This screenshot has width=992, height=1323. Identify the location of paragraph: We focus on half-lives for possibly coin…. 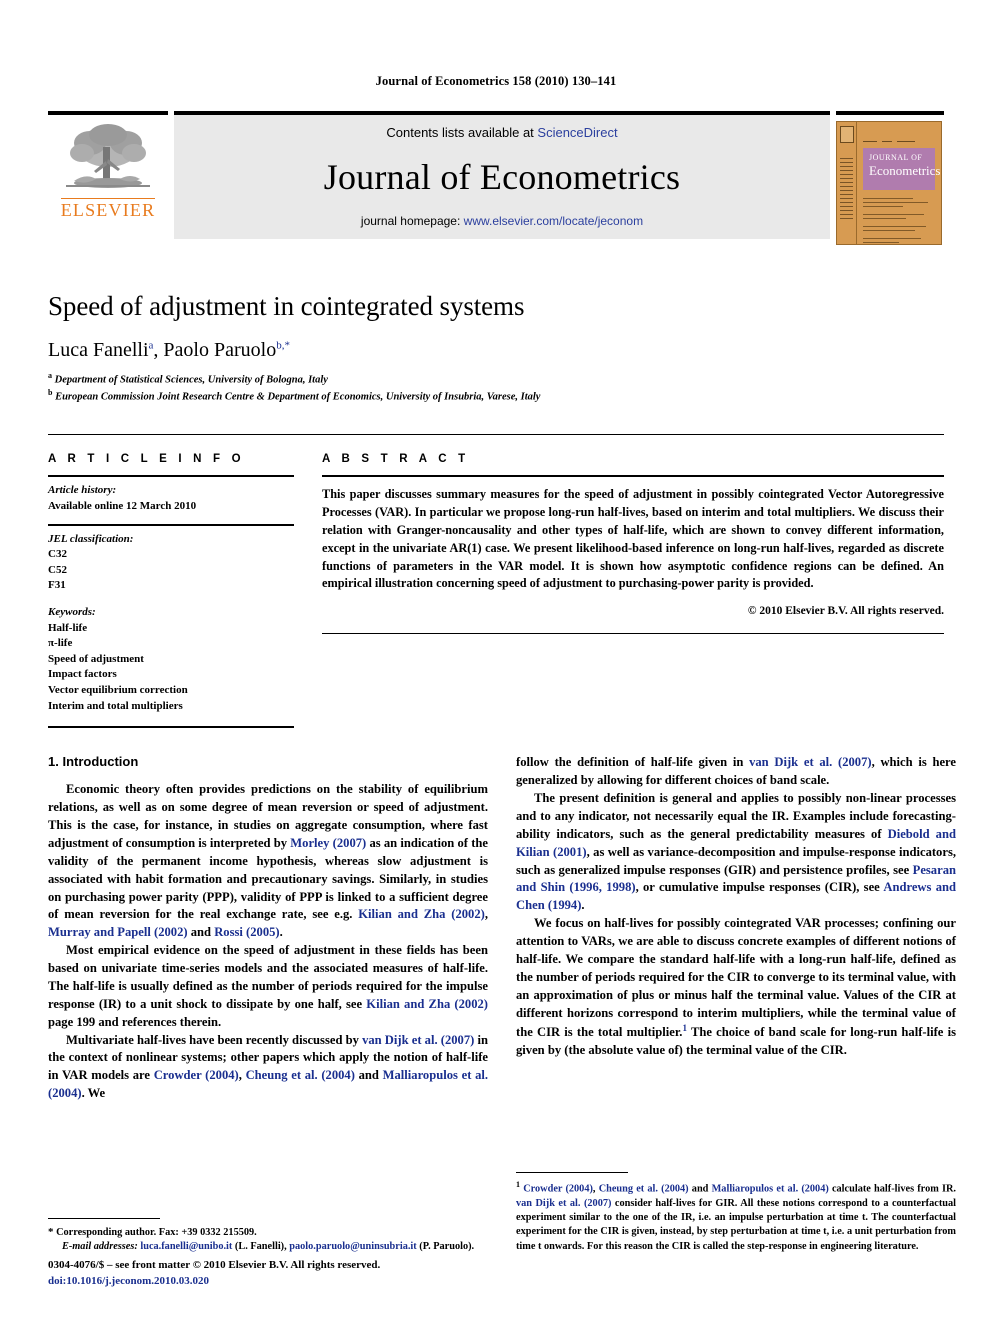
(736, 987).